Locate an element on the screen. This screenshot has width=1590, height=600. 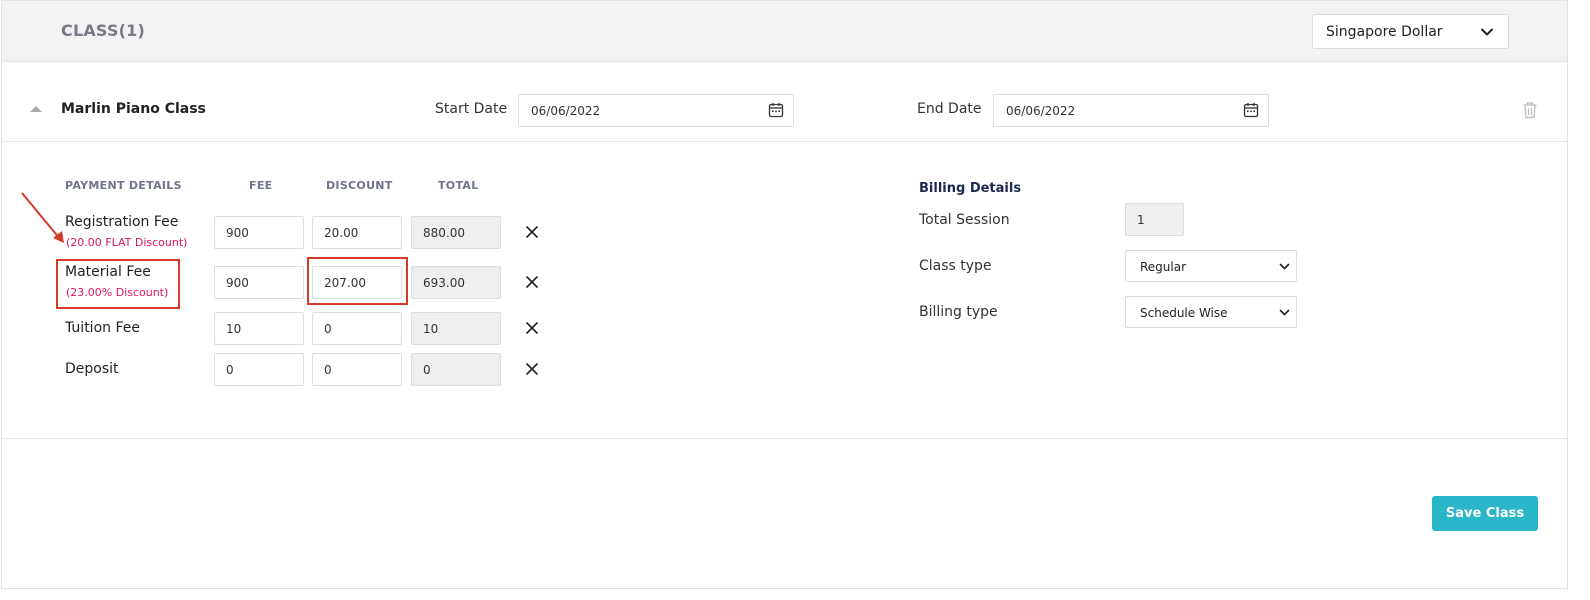
registration-discount-input: 20.00 is located at coordinates (357, 232).